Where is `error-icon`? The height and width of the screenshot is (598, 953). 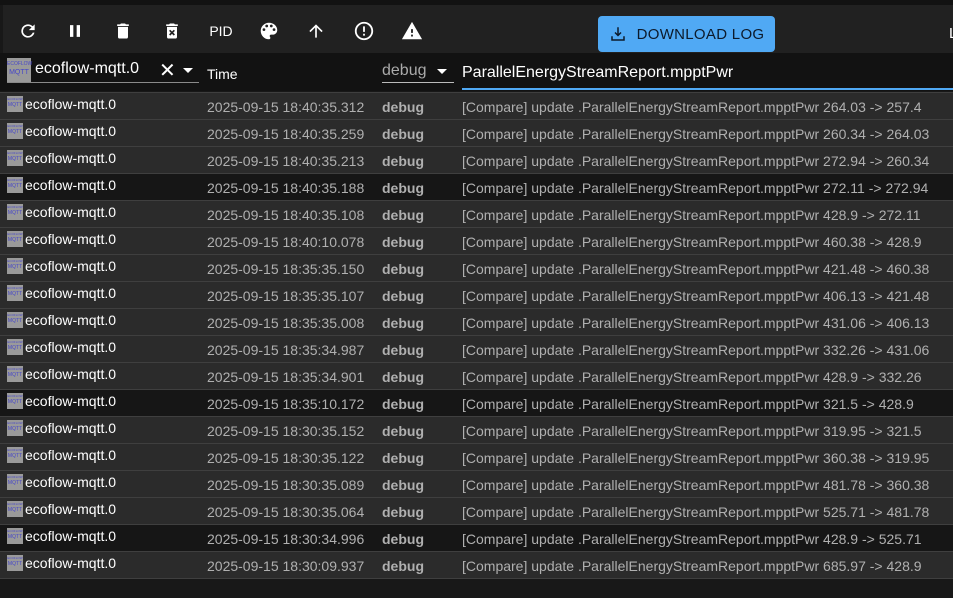
error-icon is located at coordinates (364, 31).